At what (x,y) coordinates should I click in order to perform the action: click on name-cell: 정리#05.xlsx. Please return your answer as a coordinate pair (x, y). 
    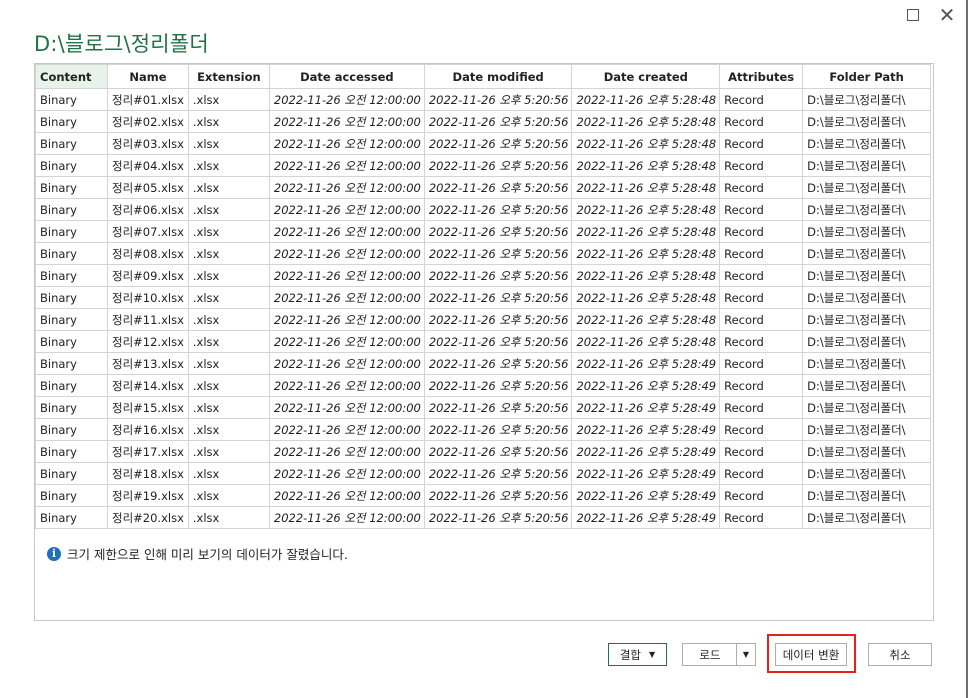
    Looking at the image, I should click on (148, 187).